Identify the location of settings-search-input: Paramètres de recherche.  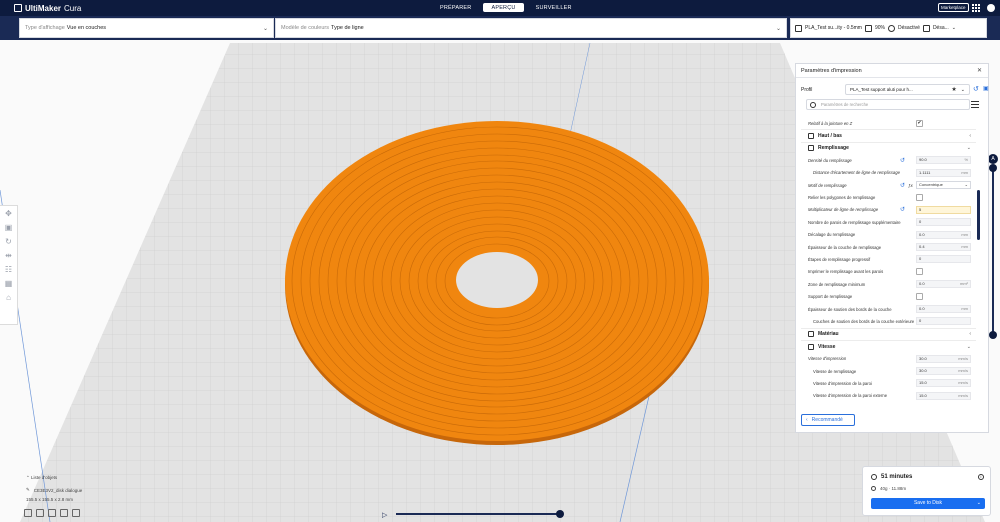
(888, 104).